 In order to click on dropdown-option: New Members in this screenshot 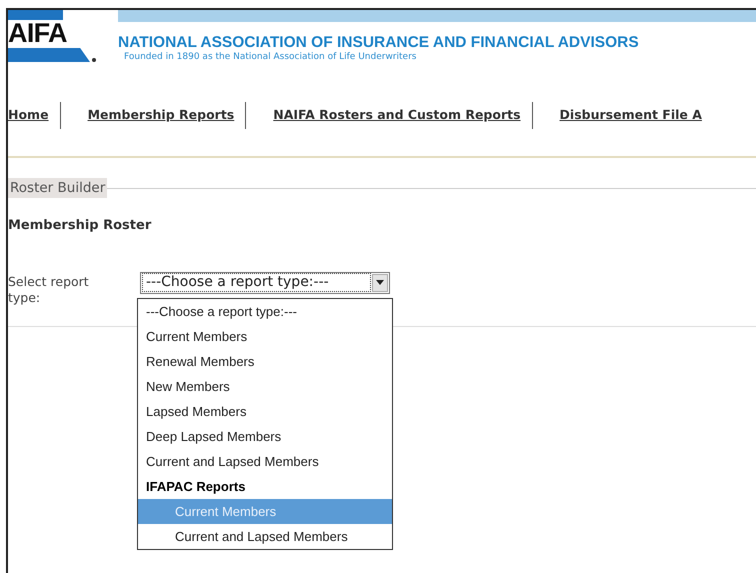, I will do `click(265, 386)`.